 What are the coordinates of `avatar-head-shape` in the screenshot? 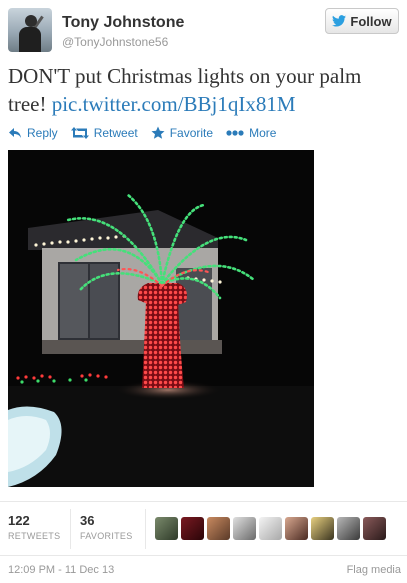 It's located at (31, 21).